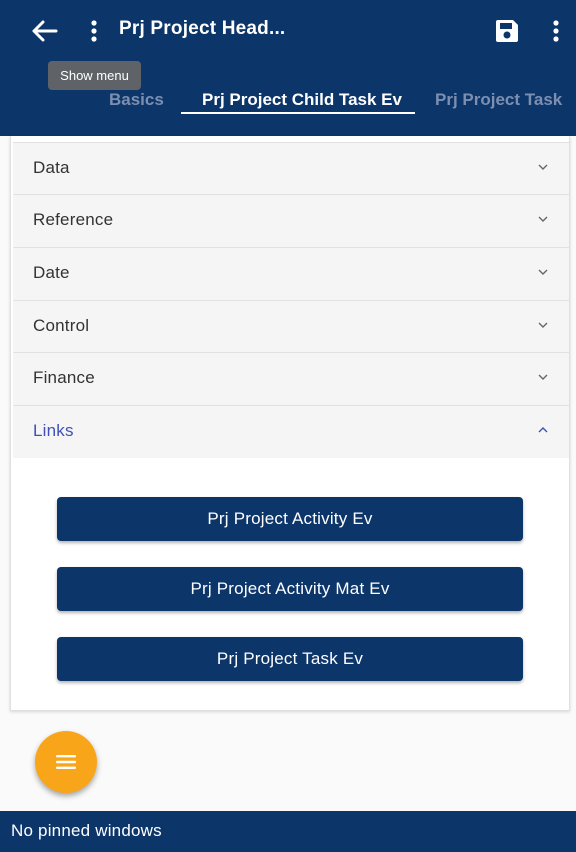 Image resolution: width=576 pixels, height=852 pixels. I want to click on fab-menu-button, so click(66, 762).